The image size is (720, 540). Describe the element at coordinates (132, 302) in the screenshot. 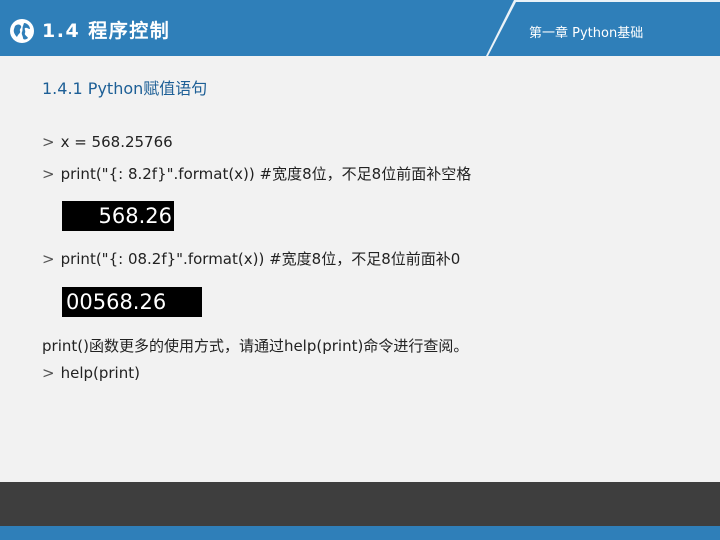

I see `output-box-zero: 00568.26` at that location.